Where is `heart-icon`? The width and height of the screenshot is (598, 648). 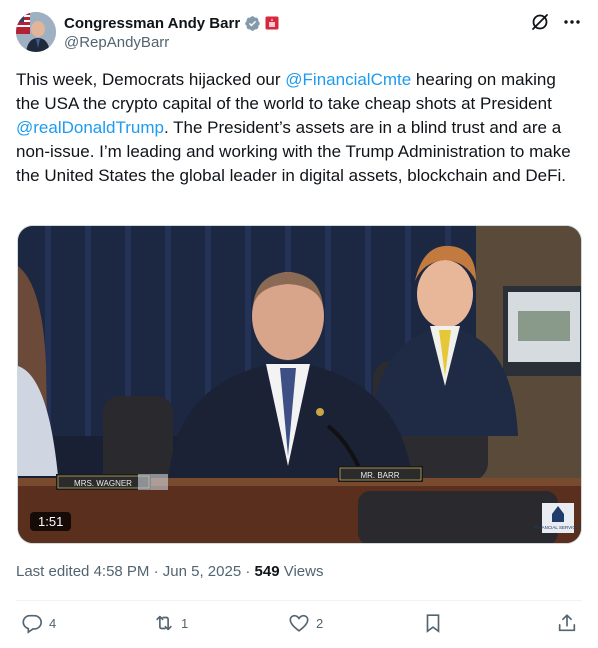
heart-icon is located at coordinates (299, 623).